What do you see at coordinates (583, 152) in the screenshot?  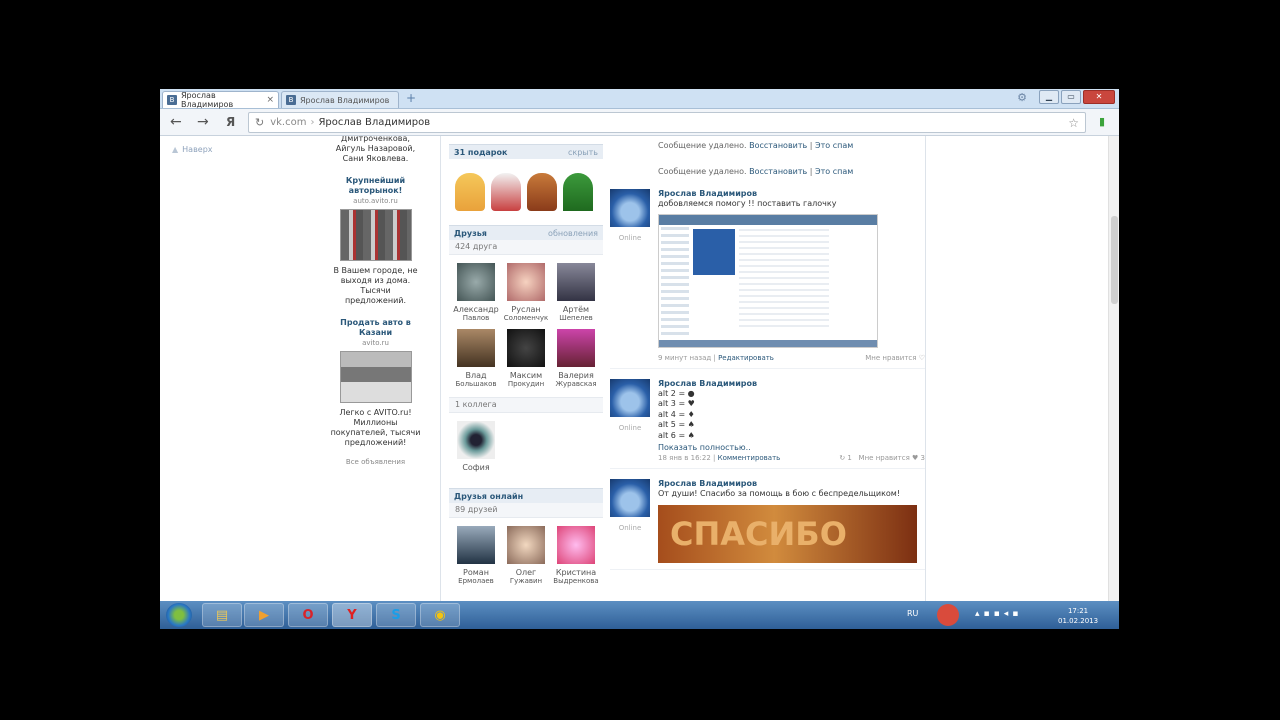 I see `gifts-hide-link: скрыть` at bounding box center [583, 152].